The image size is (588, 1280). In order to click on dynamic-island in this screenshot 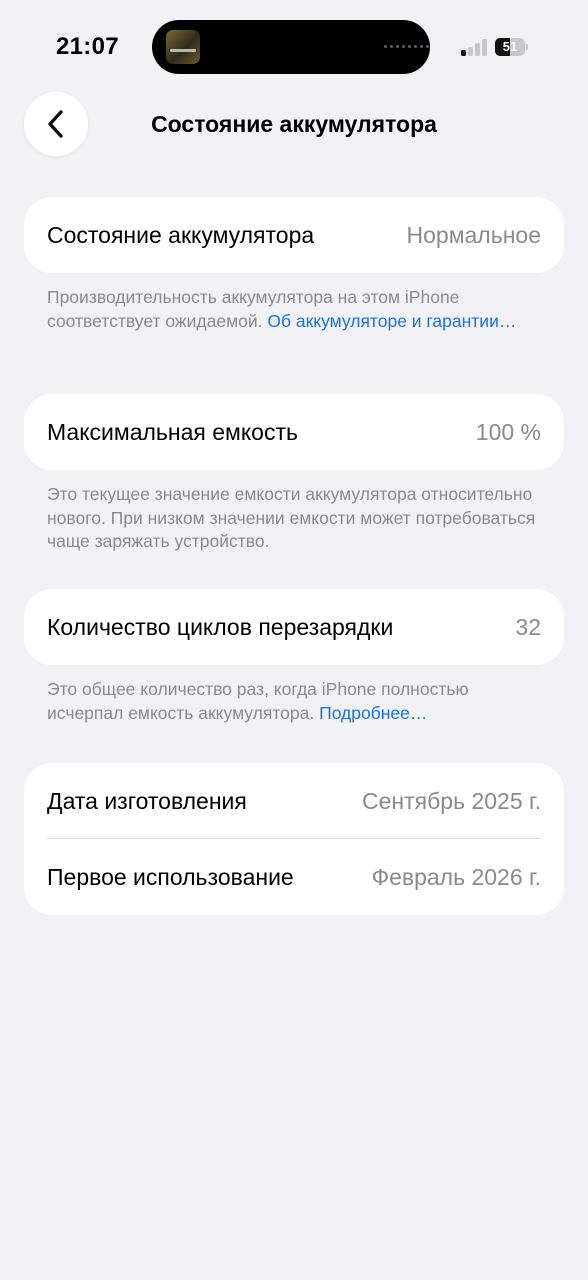, I will do `click(291, 47)`.